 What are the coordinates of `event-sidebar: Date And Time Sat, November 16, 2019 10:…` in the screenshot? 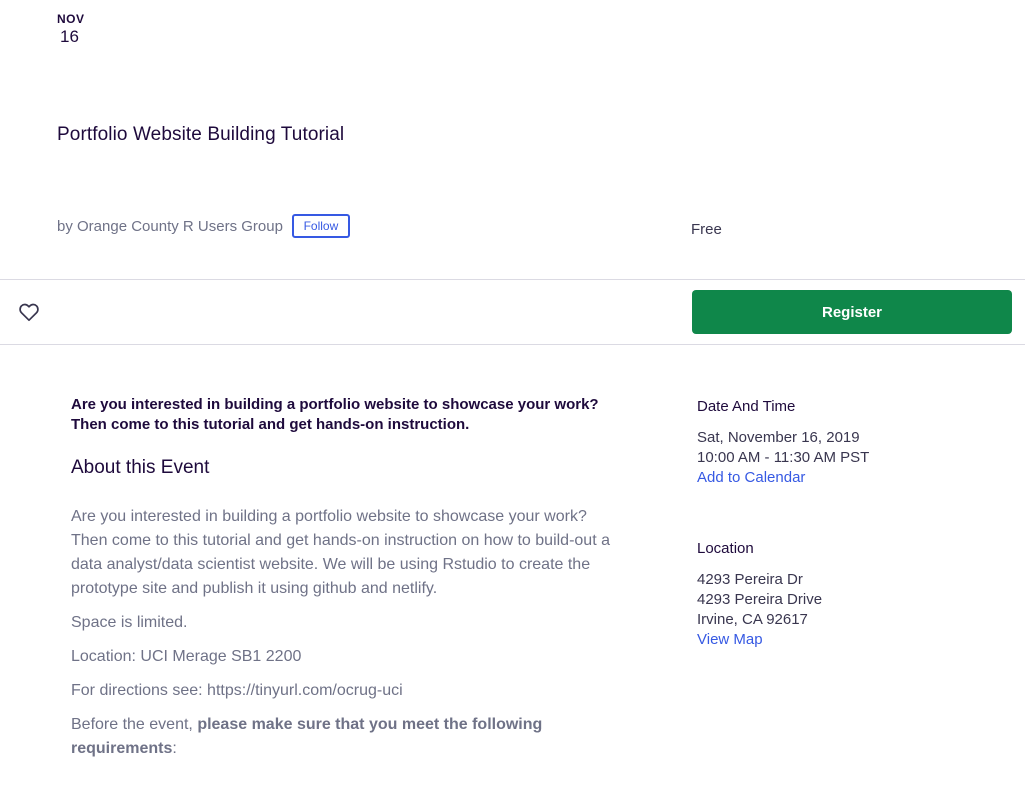 It's located at (847, 523).